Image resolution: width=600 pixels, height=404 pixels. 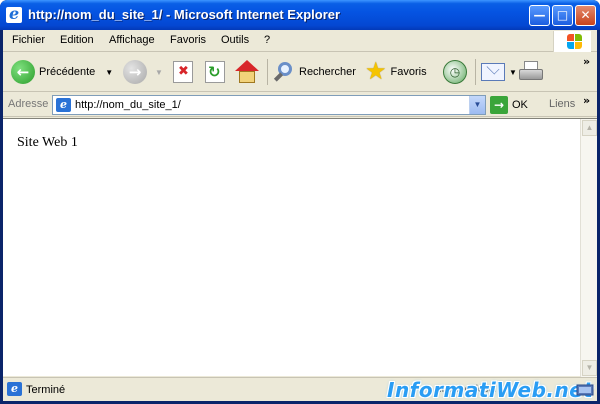 I want to click on close-icon: ✕, so click(x=585, y=15).